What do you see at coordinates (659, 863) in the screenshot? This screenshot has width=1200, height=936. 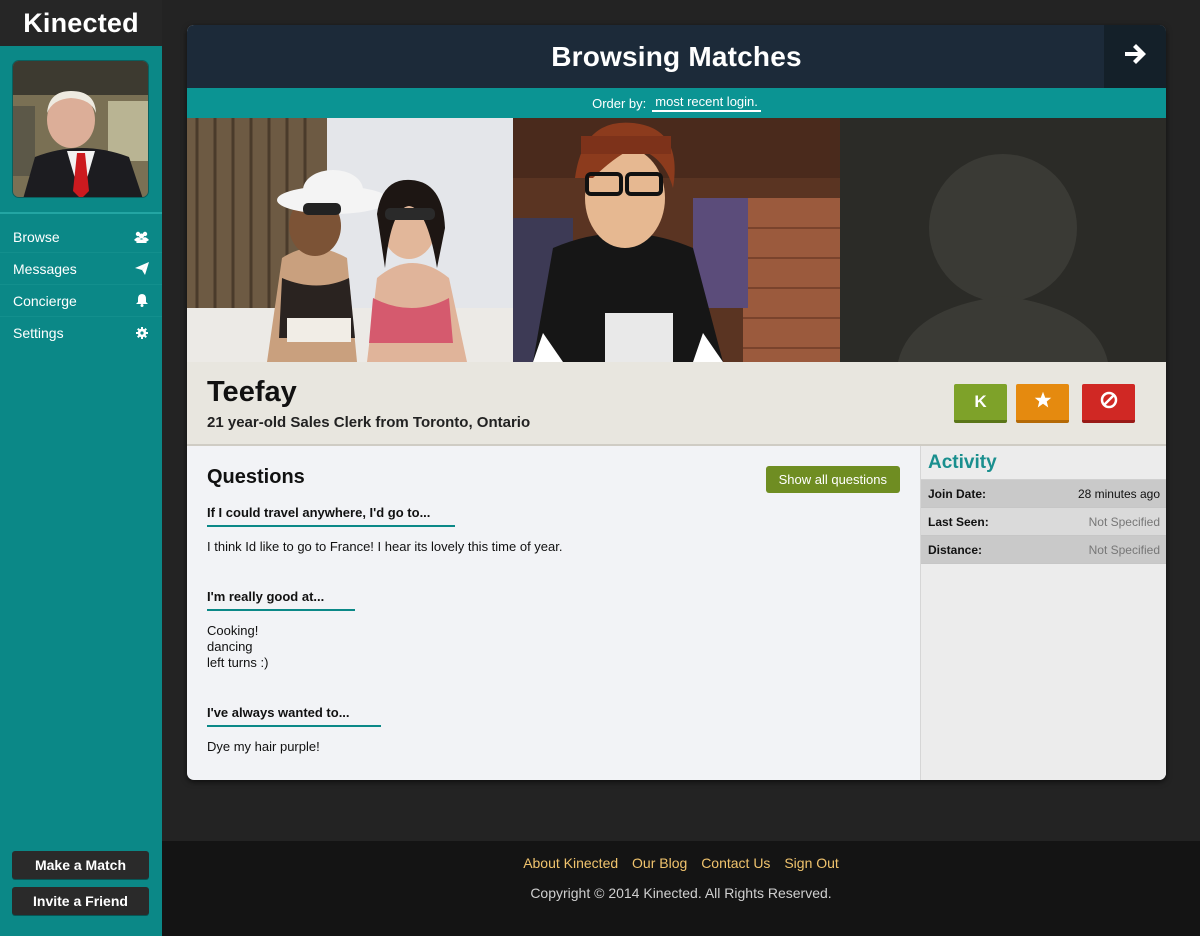 I see `footer-link-blog: Our Blog` at bounding box center [659, 863].